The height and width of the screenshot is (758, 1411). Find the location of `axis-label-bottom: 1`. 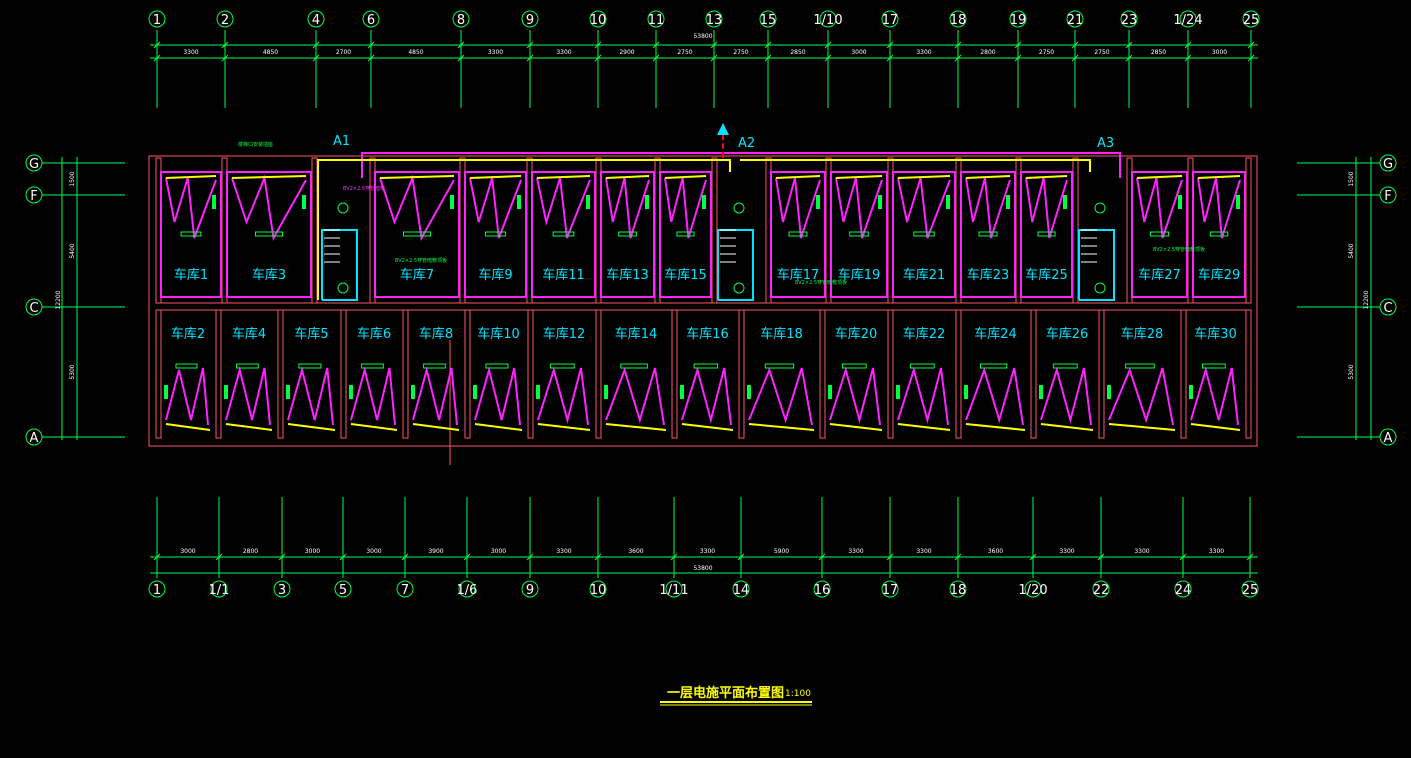

axis-label-bottom: 1 is located at coordinates (157, 590).